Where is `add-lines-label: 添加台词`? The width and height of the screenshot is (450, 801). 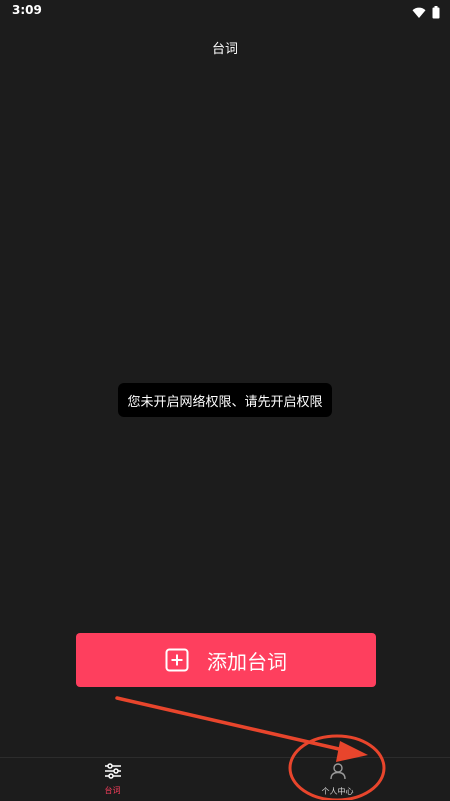 add-lines-label: 添加台词 is located at coordinates (247, 661).